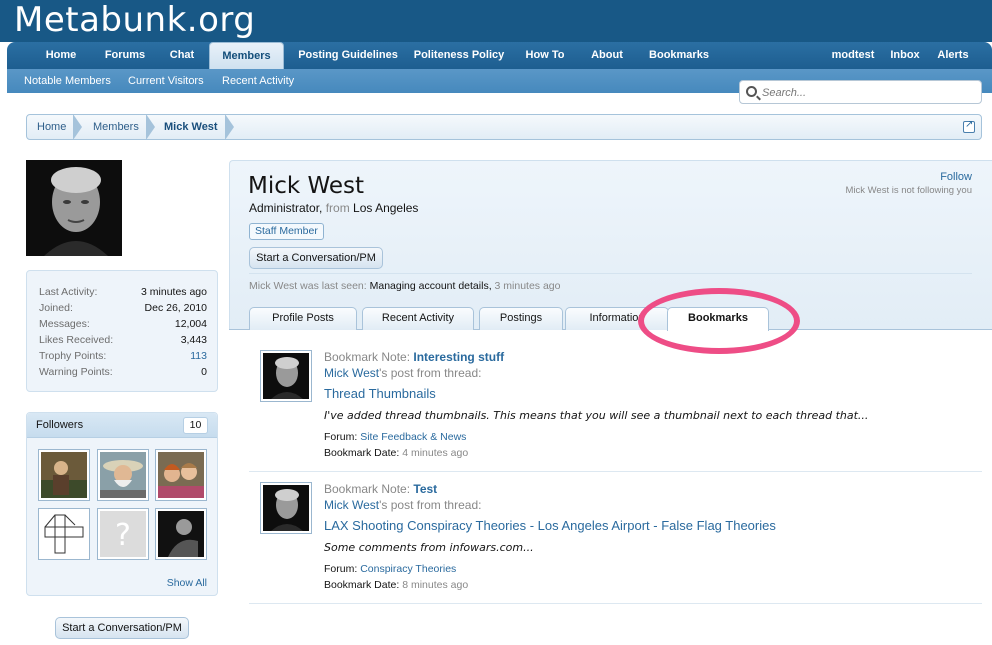  What do you see at coordinates (199, 127) in the screenshot?
I see `breadcrumb-mick-west: Mick West` at bounding box center [199, 127].